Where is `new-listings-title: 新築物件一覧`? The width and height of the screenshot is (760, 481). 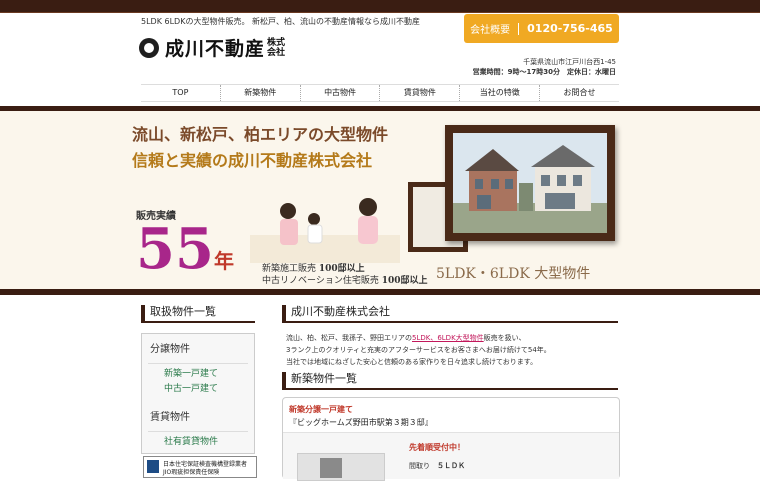 new-listings-title: 新築物件一覧 is located at coordinates (450, 381).